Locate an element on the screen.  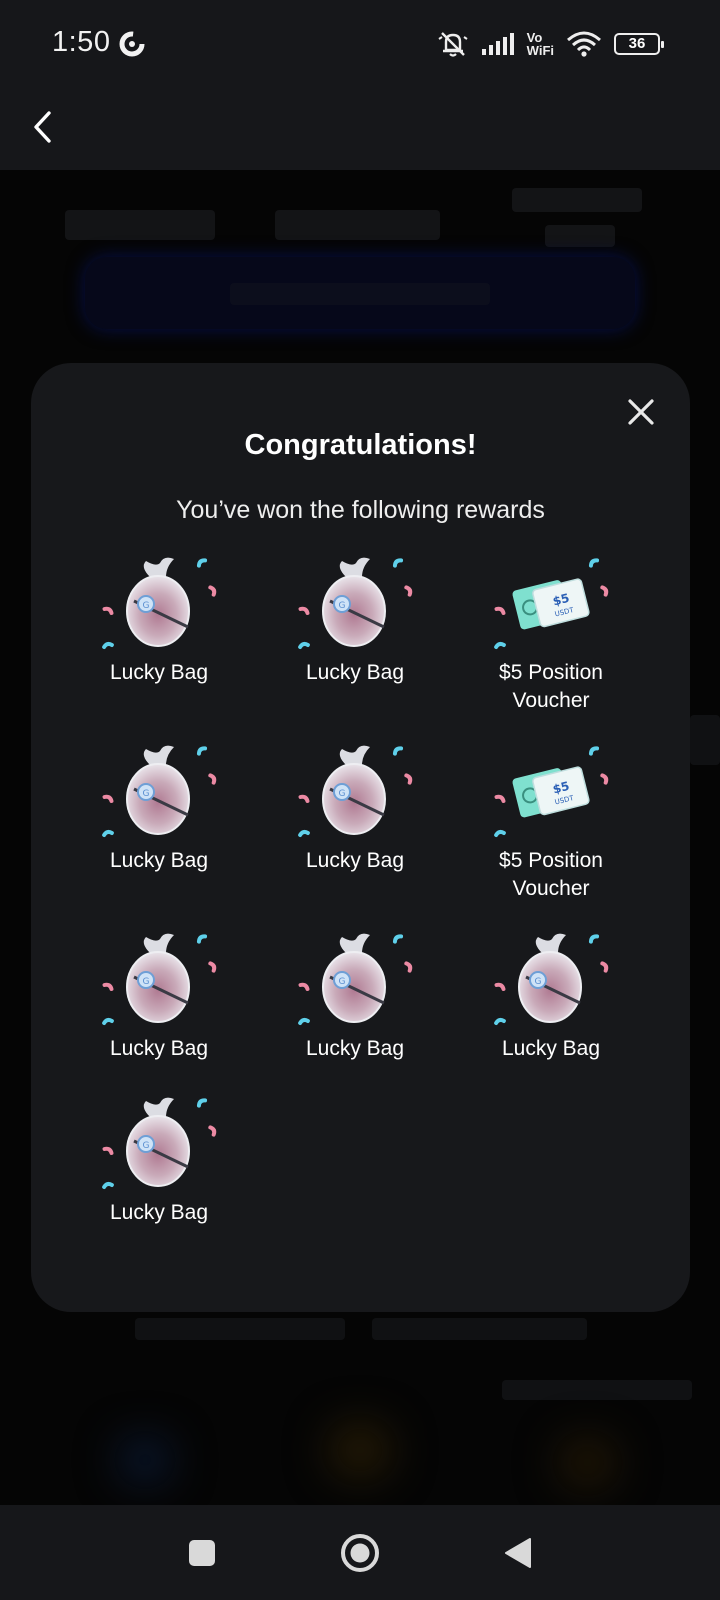
vowifi-bottom: WiFi is located at coordinates (540, 50).